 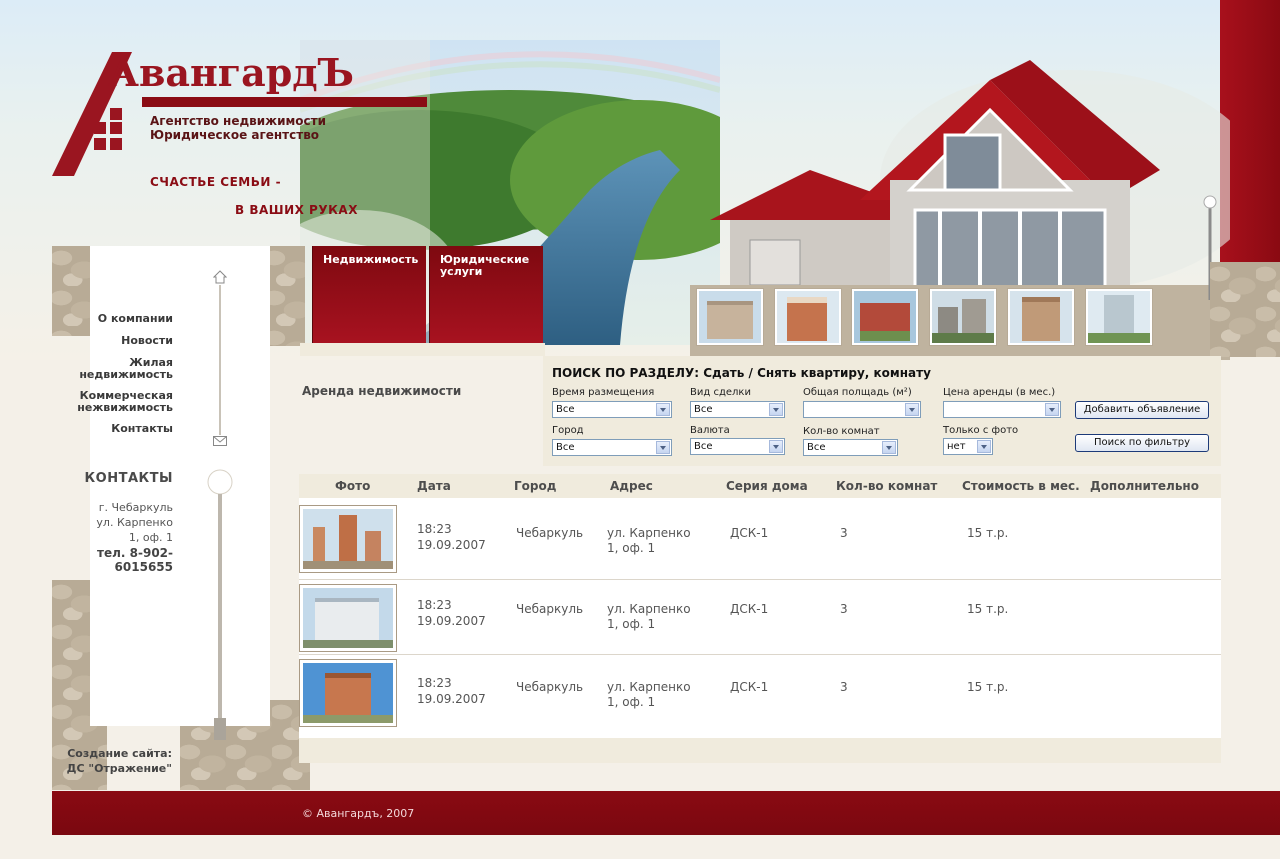 What do you see at coordinates (720, 392) in the screenshot?
I see `deal-label: Вид сделки` at bounding box center [720, 392].